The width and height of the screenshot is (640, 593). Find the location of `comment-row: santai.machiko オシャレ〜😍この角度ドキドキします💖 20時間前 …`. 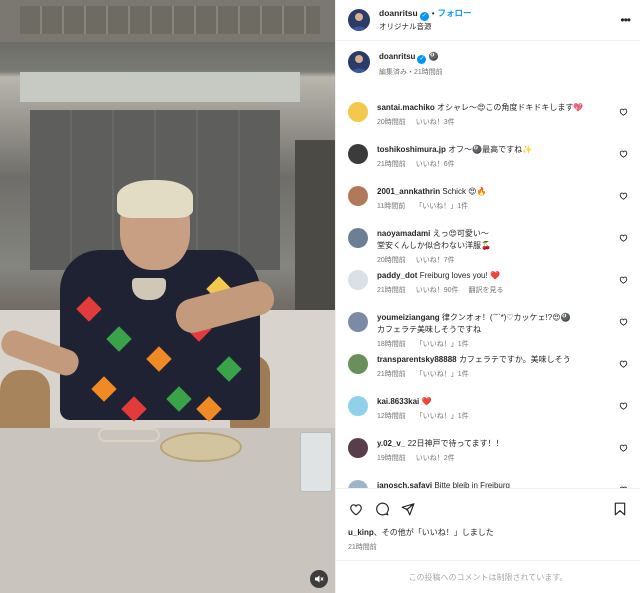

comment-row: santai.machiko オシャレ〜😍この角度ドキドキします💖 20時間前 … is located at coordinates (488, 123).